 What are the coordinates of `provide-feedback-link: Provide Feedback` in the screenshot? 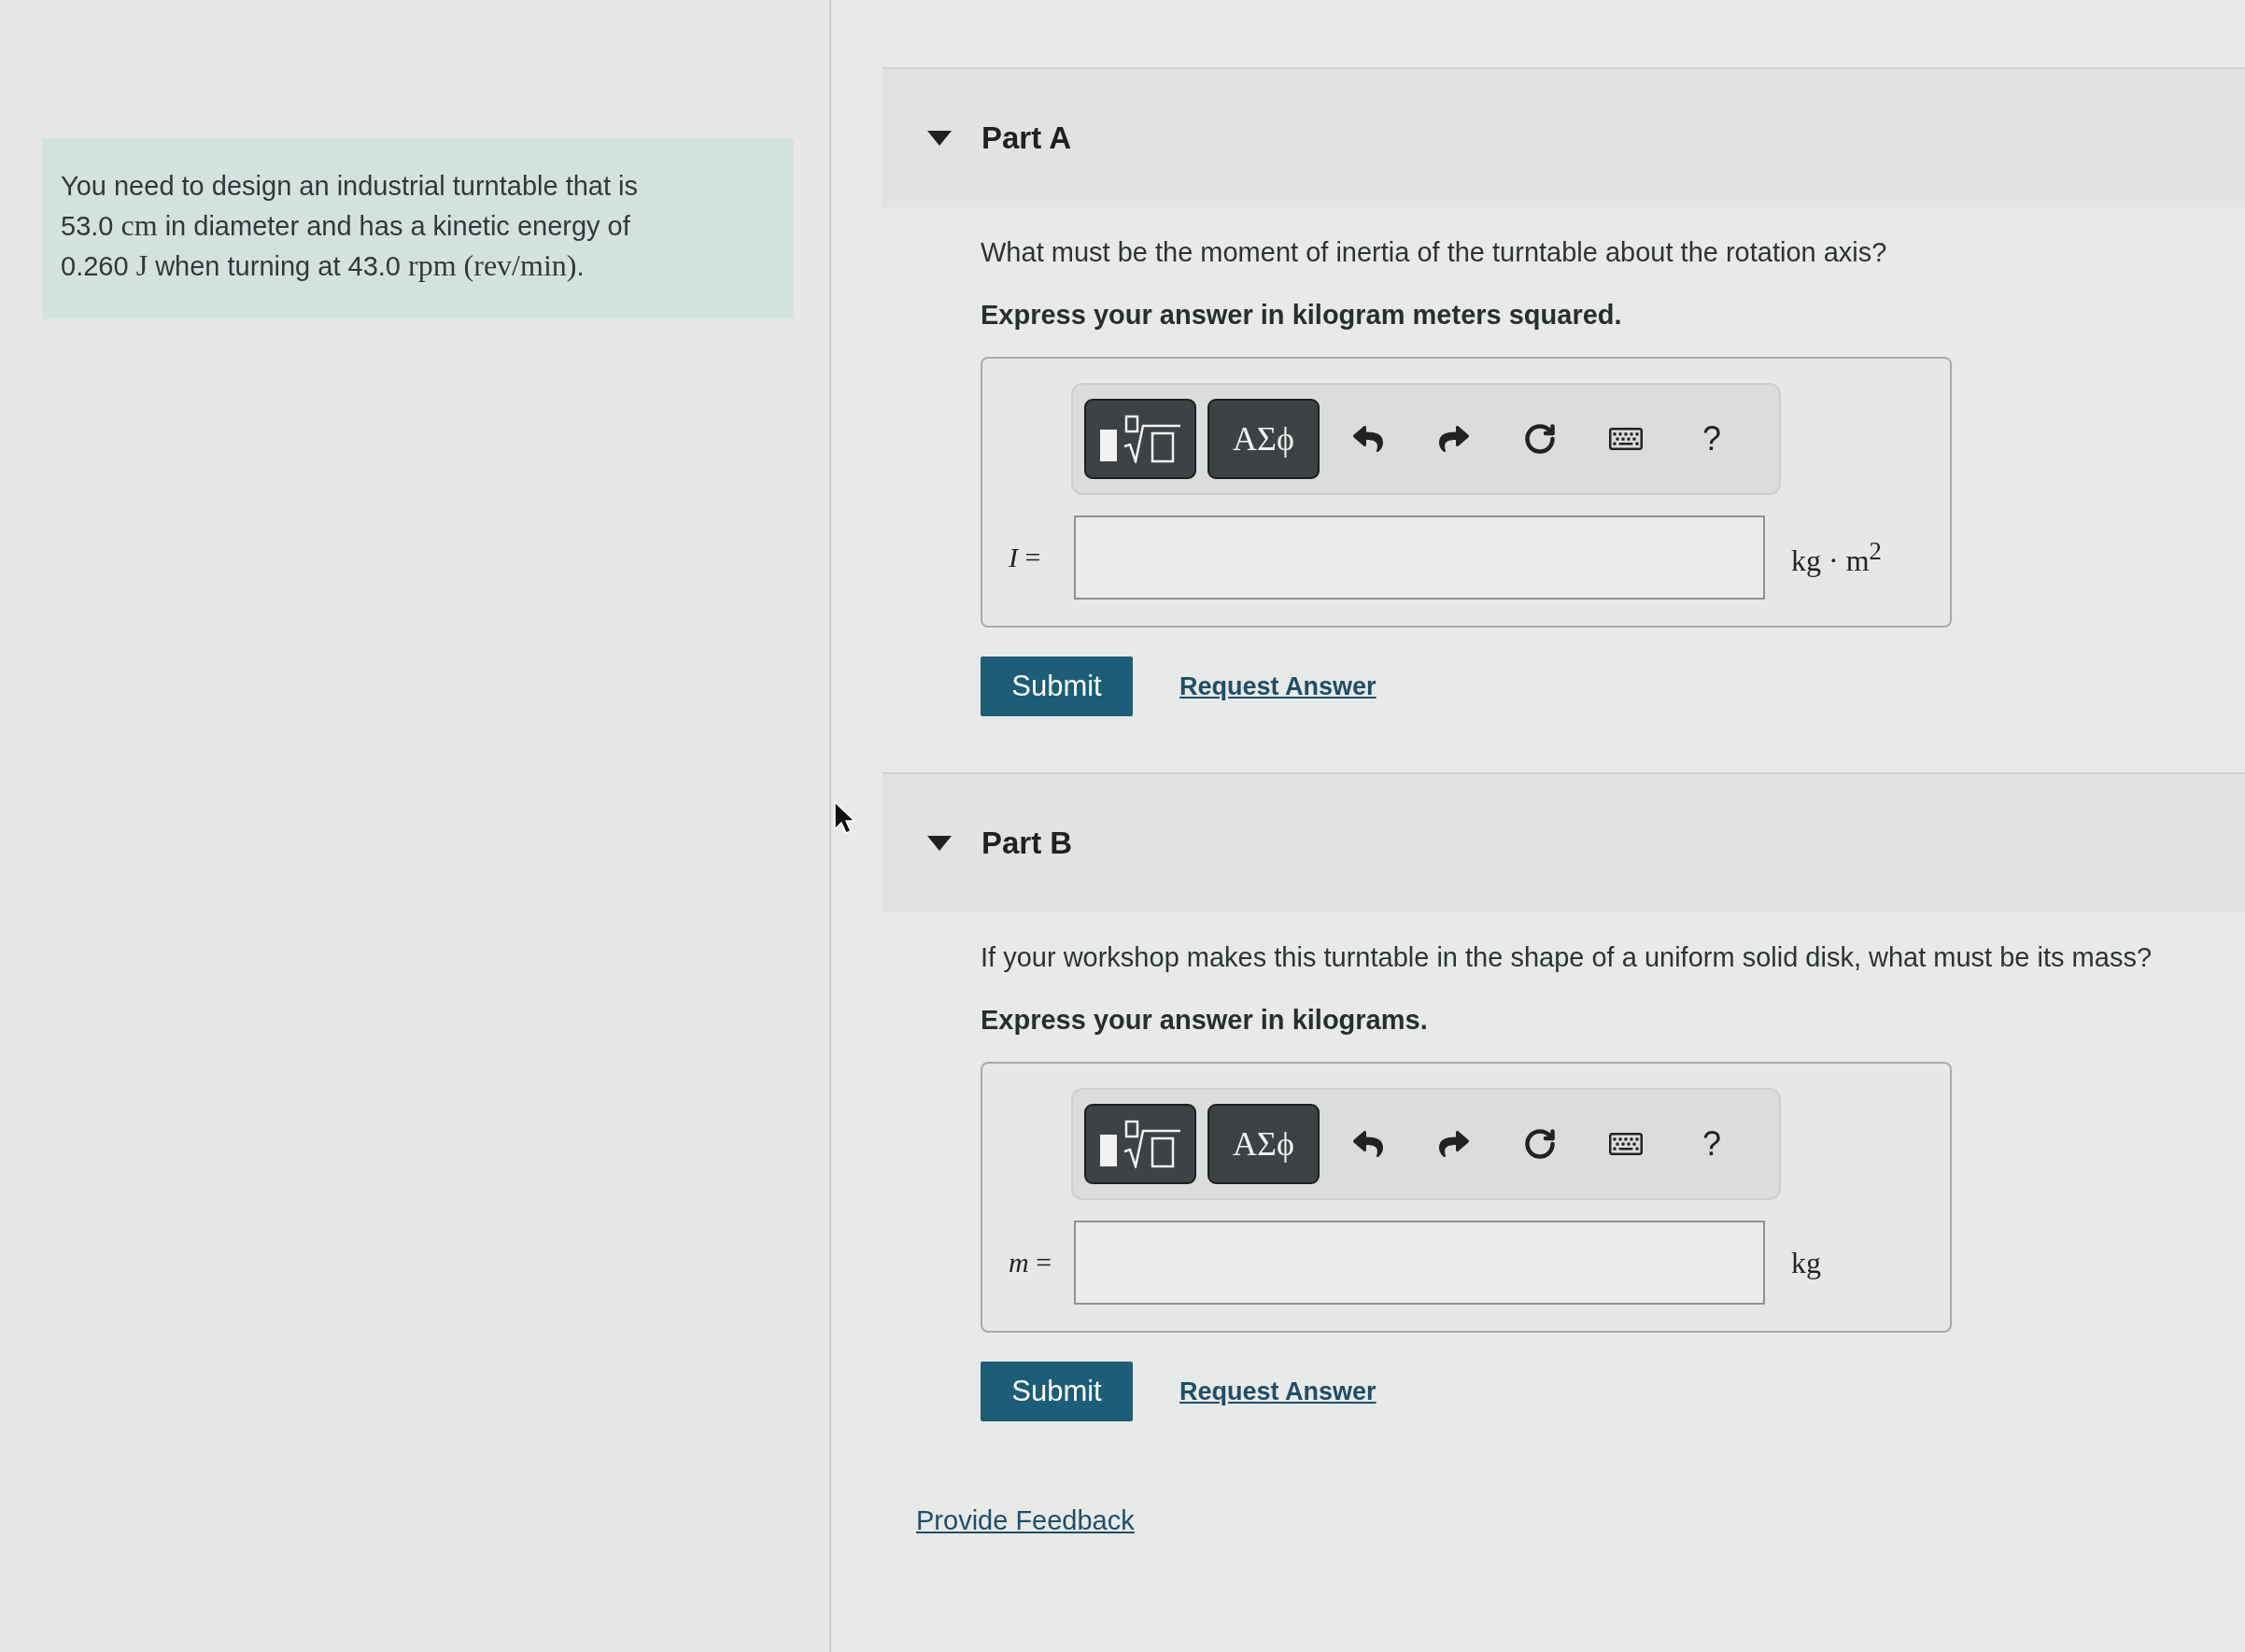 It's located at (1025, 1520).